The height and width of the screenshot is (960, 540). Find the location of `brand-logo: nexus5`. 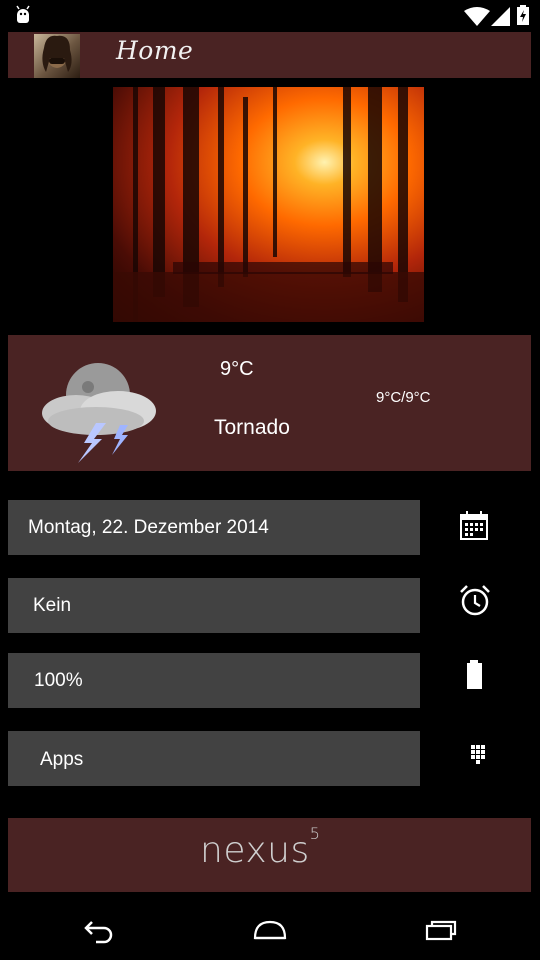

brand-logo: nexus5 is located at coordinates (260, 847).